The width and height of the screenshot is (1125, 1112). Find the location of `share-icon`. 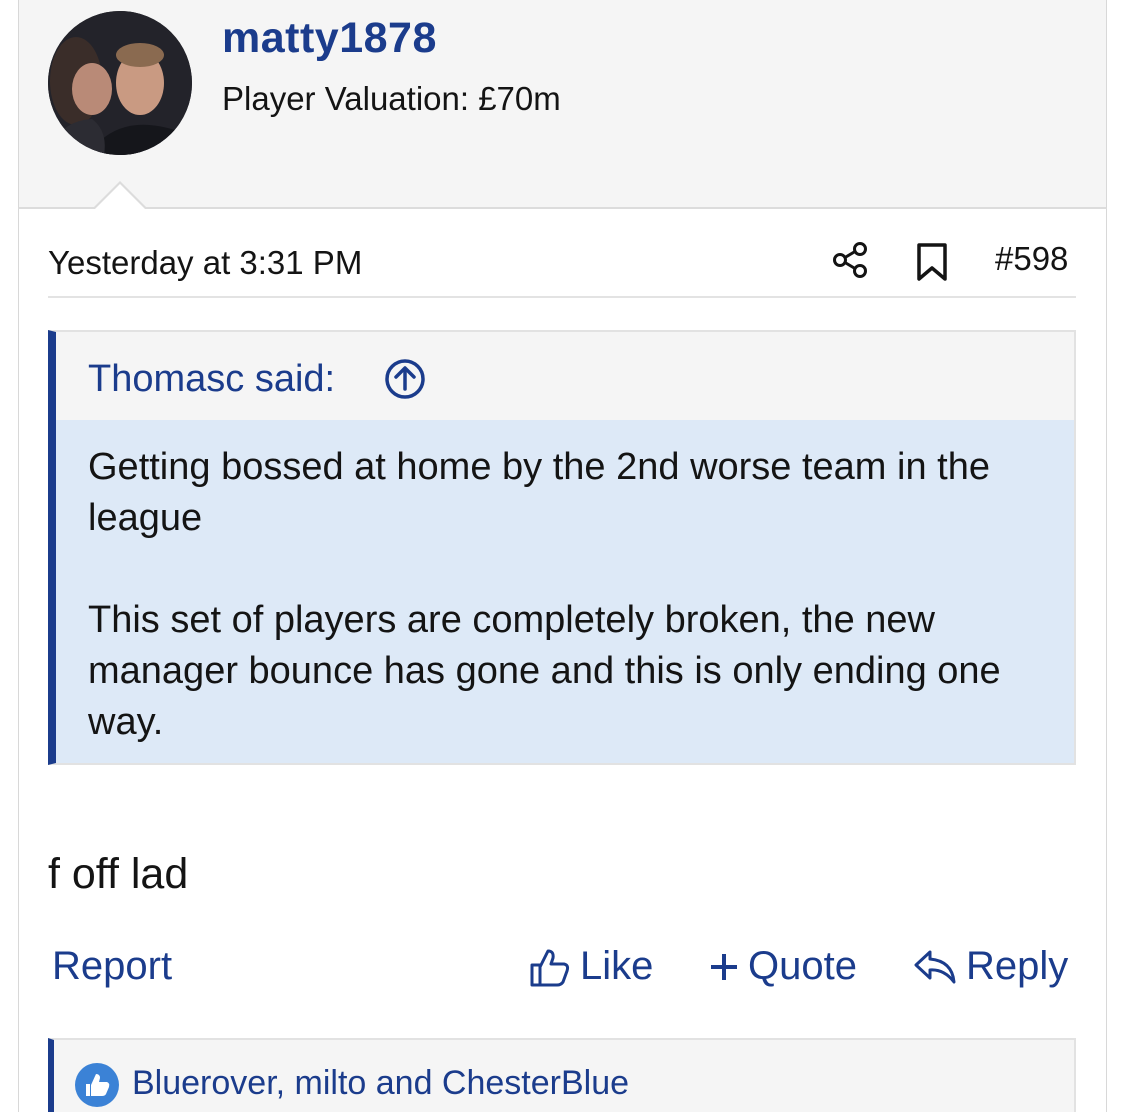

share-icon is located at coordinates (850, 260).